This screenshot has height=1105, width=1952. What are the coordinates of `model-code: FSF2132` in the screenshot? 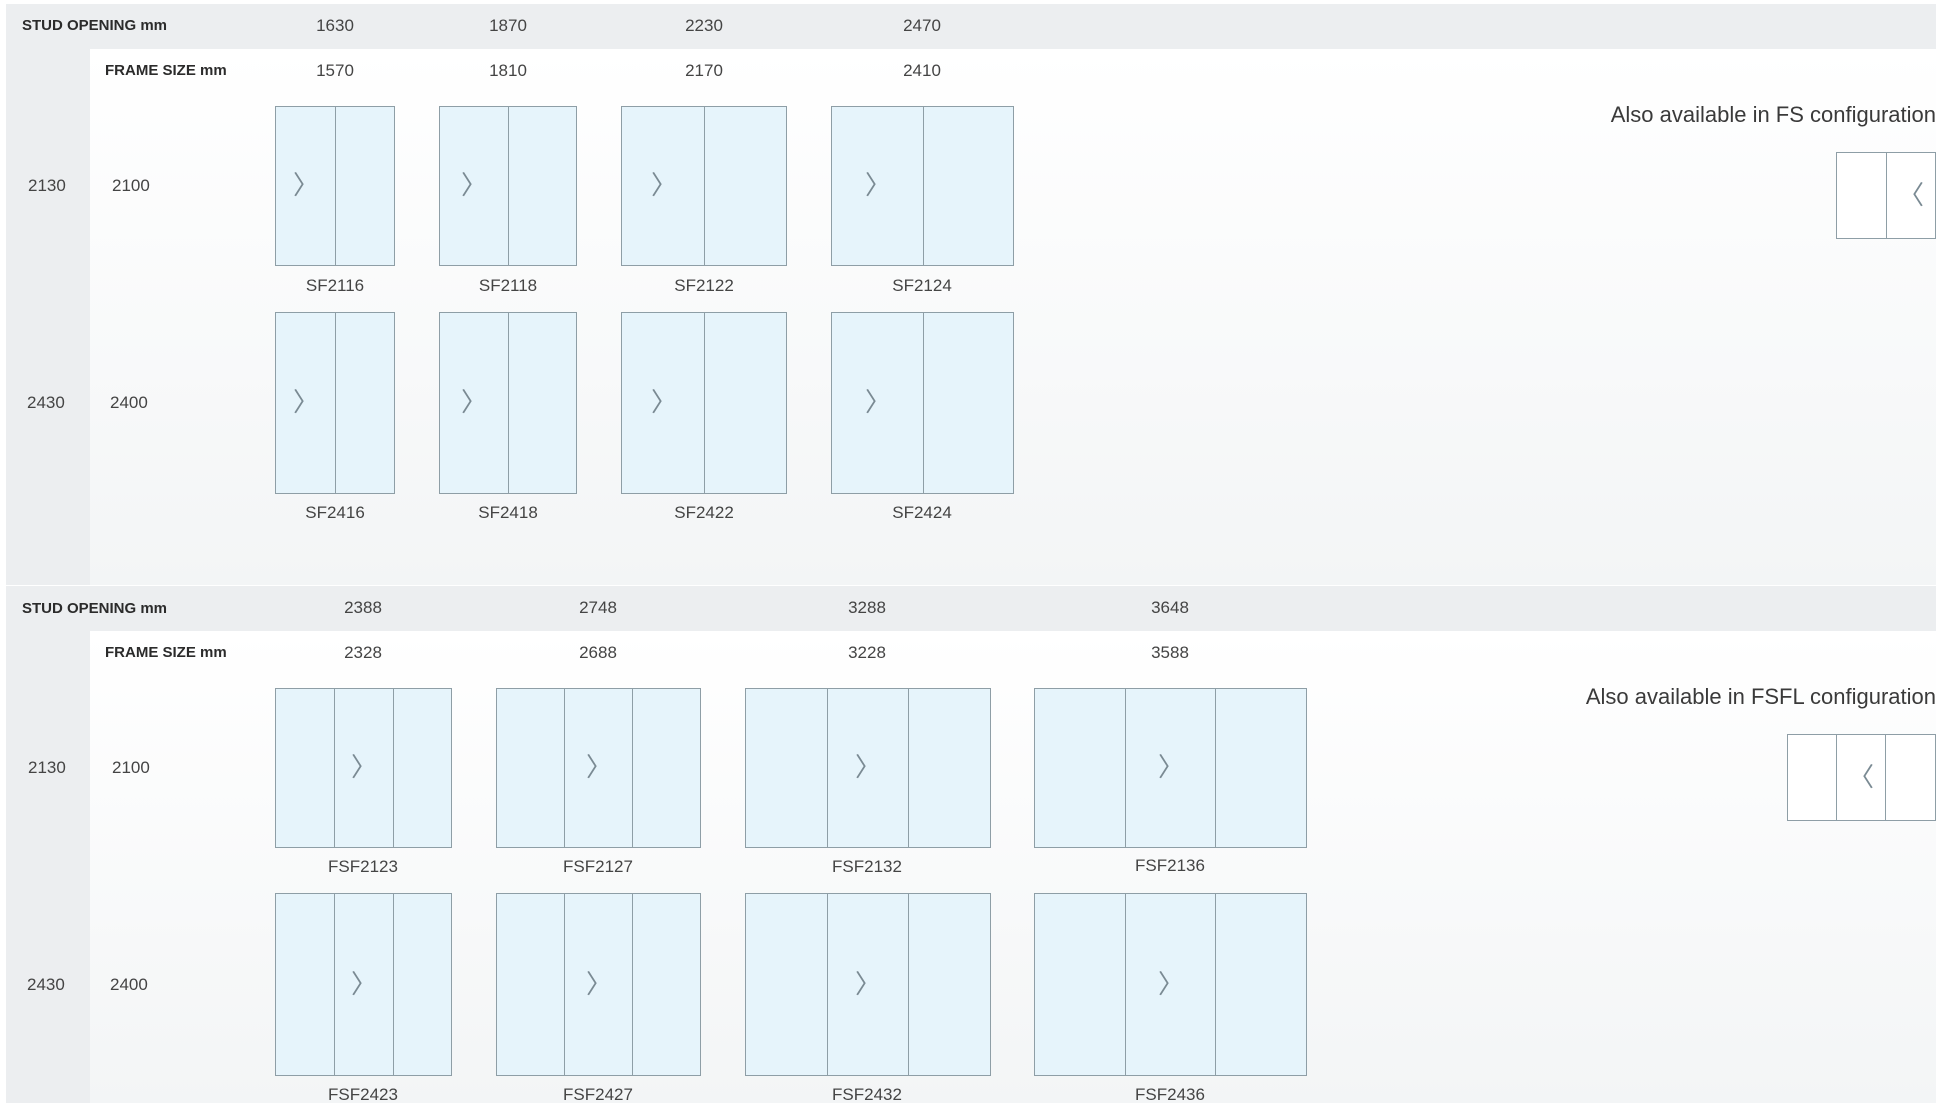 It's located at (867, 866).